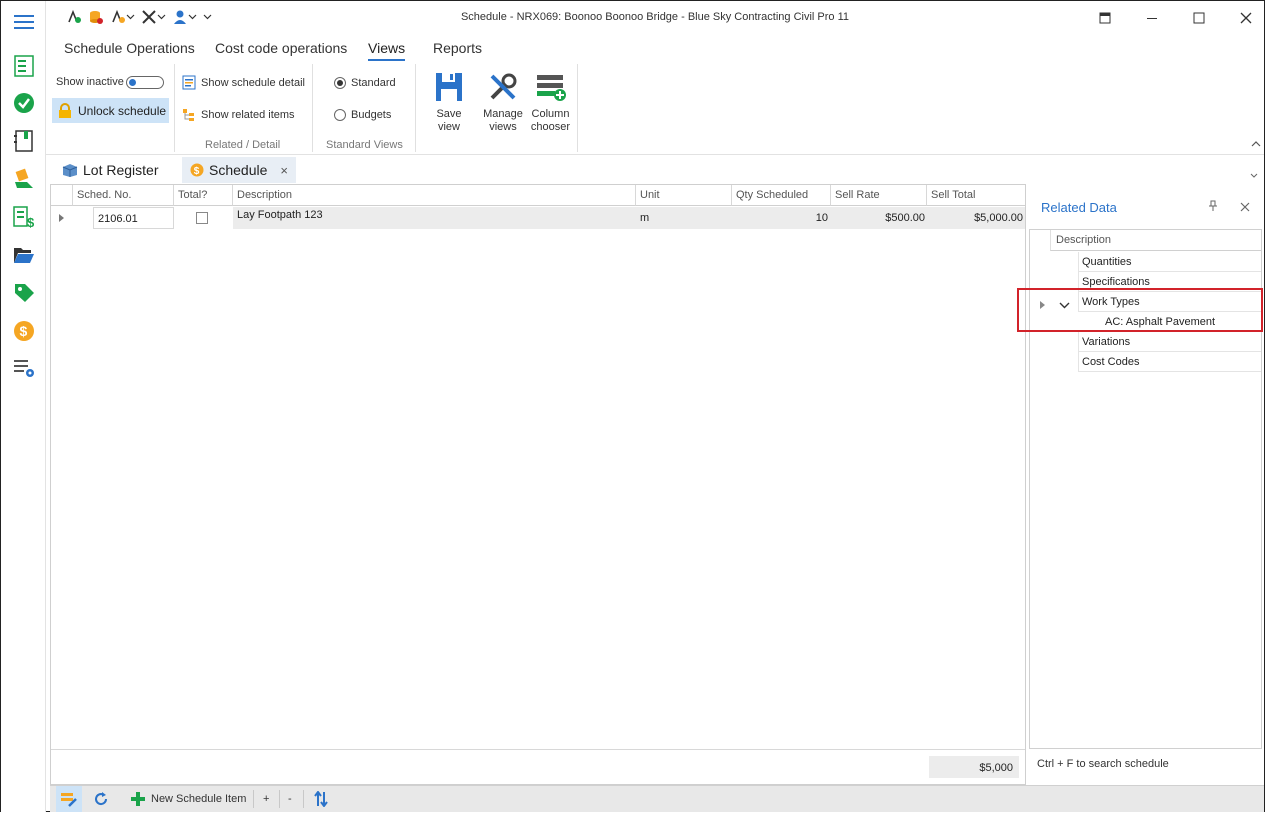 This screenshot has height=814, width=1267. Describe the element at coordinates (188, 799) in the screenshot. I see `new-schedule-item-button: New Schedule Item` at that location.